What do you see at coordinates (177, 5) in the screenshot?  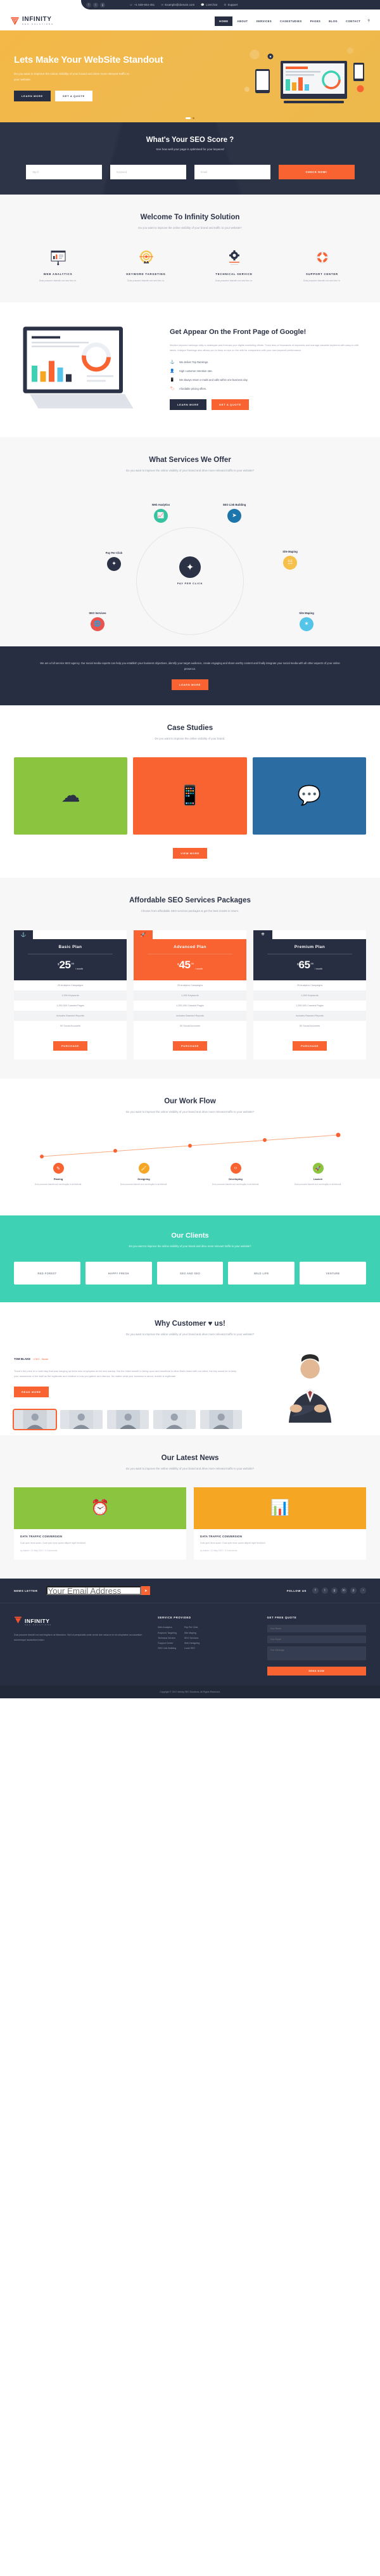 I see `email-item: ✉ Example@domain.com` at bounding box center [177, 5].